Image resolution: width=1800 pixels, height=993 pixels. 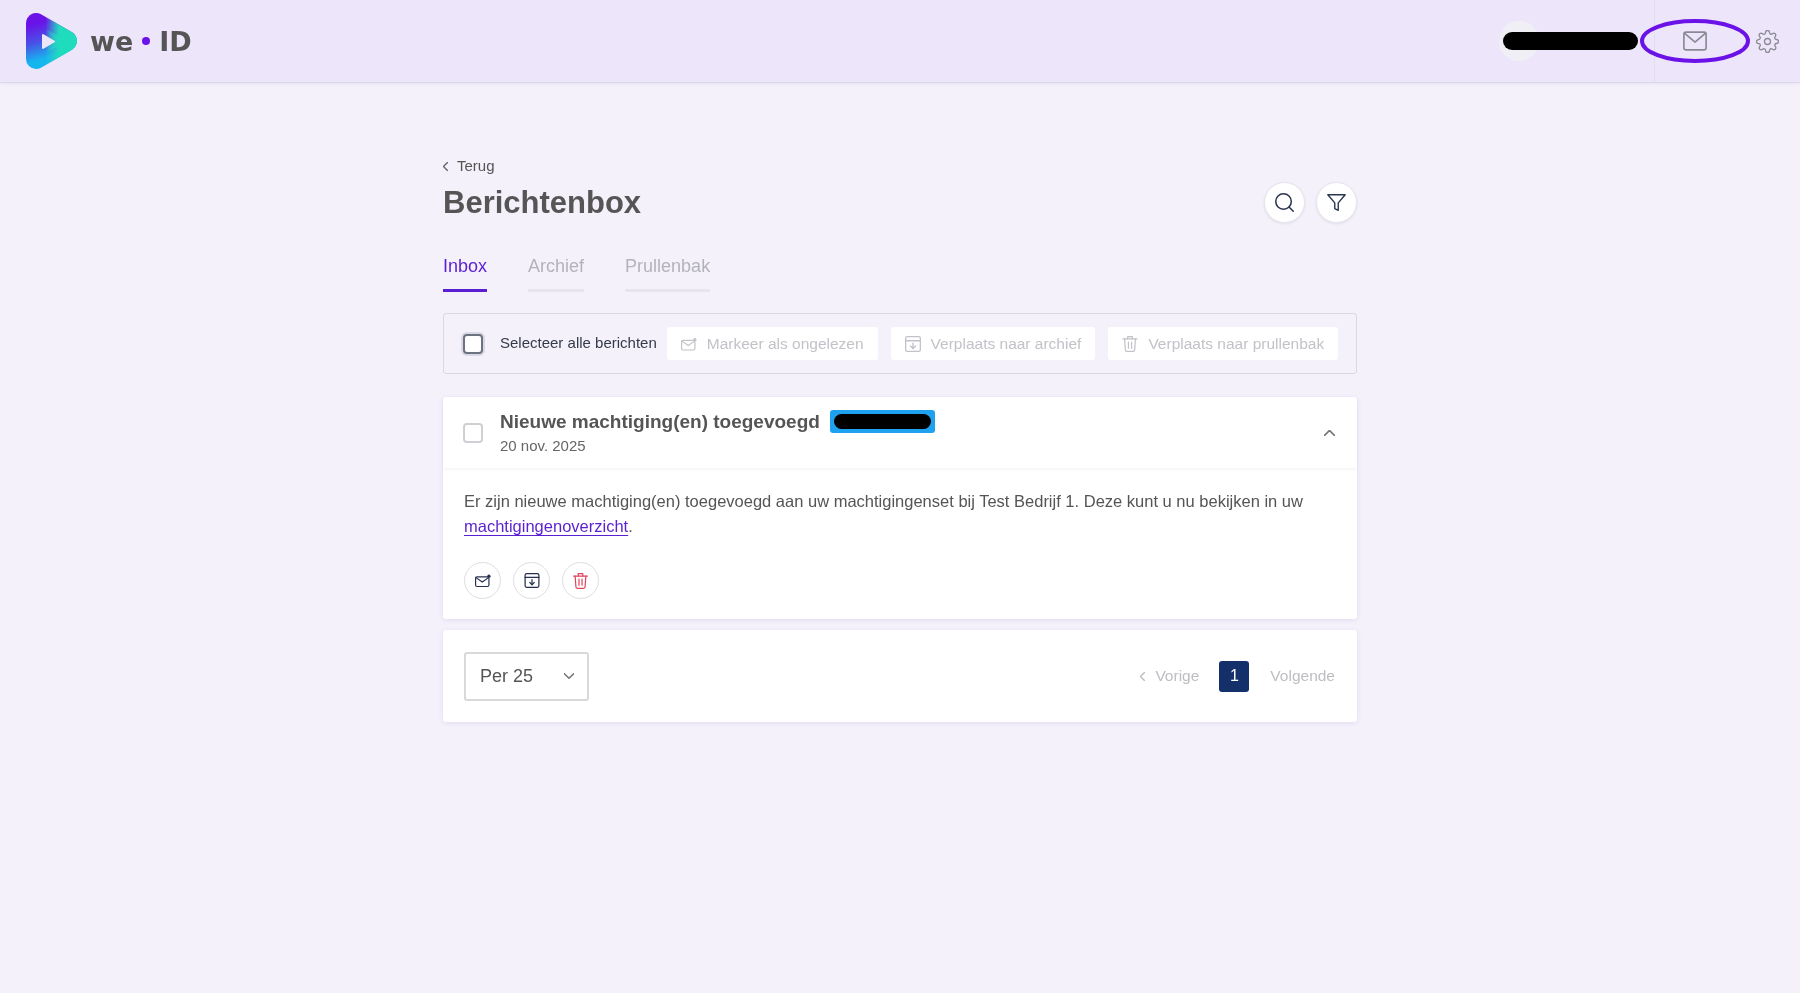 What do you see at coordinates (473, 343) in the screenshot?
I see `checkbox` at bounding box center [473, 343].